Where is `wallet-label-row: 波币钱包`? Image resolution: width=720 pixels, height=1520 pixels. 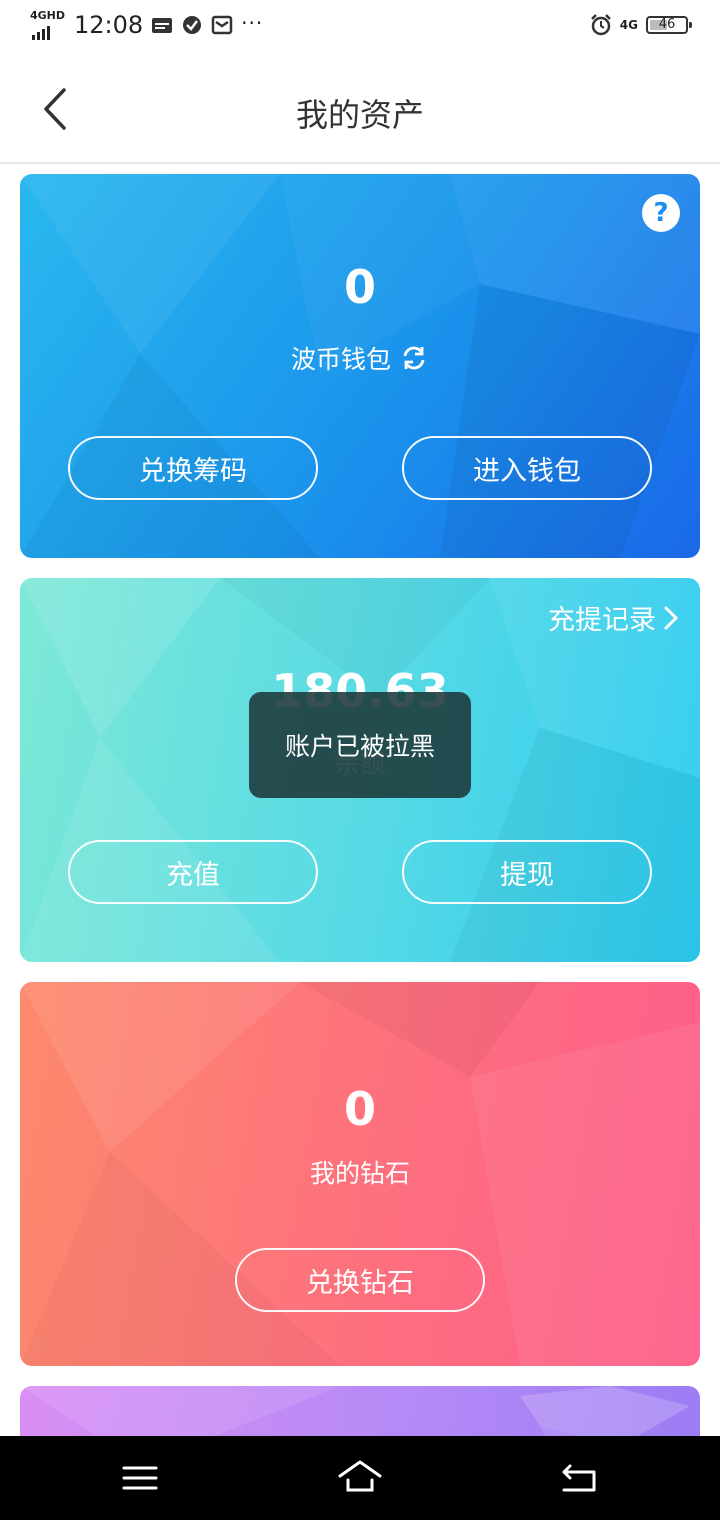
wallet-label-row: 波币钱包 is located at coordinates (360, 358).